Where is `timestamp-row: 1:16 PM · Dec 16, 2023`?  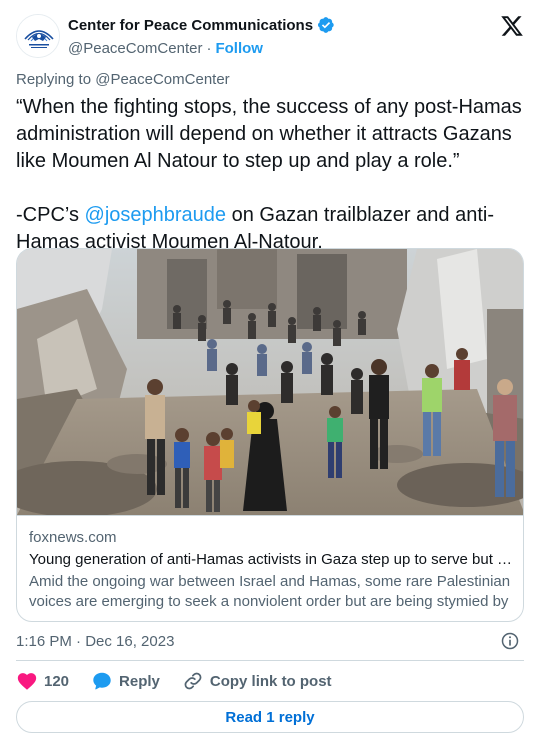 timestamp-row: 1:16 PM · Dec 16, 2023 is located at coordinates (270, 641).